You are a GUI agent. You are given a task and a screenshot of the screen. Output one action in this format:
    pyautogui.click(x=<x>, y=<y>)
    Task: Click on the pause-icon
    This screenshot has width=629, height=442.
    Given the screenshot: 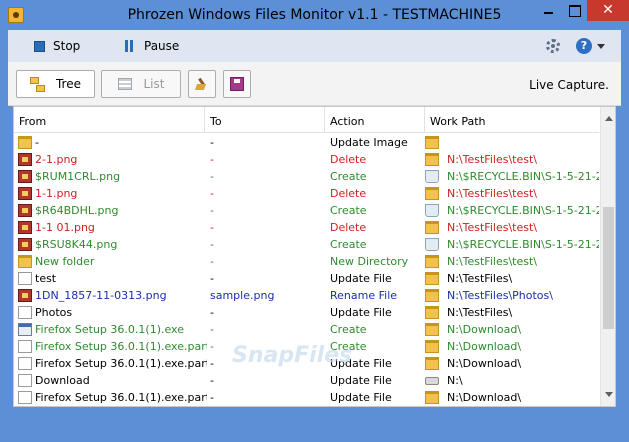 What is the action you would take?
    pyautogui.click(x=129, y=46)
    